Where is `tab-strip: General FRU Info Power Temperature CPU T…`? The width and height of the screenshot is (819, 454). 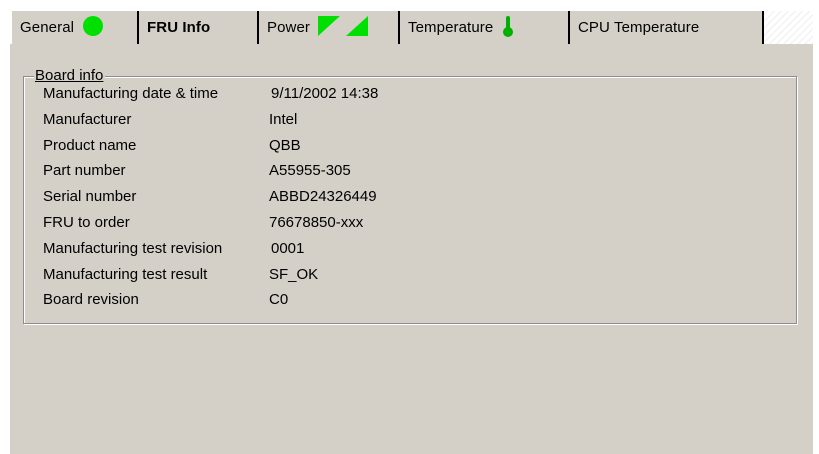 tab-strip: General FRU Info Power Temperature CPU T… is located at coordinates (412, 27).